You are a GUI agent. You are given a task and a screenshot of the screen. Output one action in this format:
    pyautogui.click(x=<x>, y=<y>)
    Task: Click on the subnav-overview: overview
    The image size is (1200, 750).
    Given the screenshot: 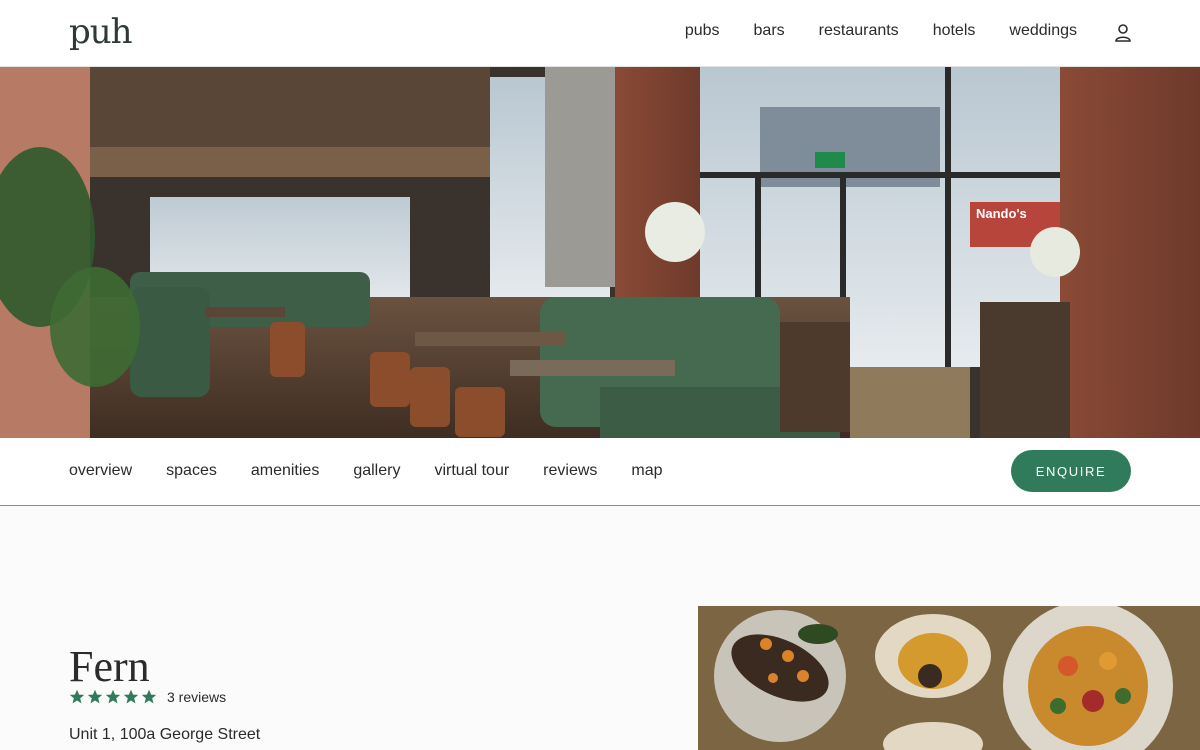 What is the action you would take?
    pyautogui.click(x=100, y=471)
    